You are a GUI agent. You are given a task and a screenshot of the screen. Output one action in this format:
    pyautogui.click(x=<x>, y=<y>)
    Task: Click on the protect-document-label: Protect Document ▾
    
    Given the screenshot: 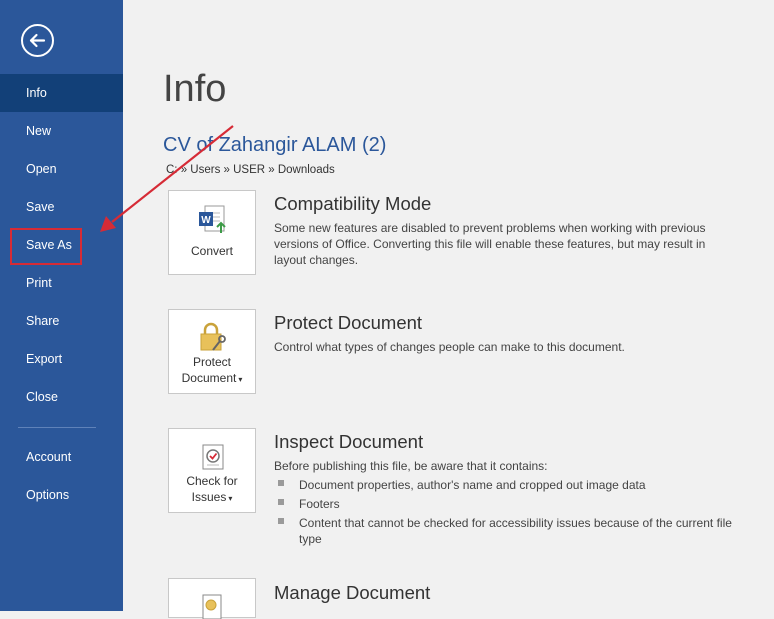 What is the action you would take?
    pyautogui.click(x=212, y=371)
    